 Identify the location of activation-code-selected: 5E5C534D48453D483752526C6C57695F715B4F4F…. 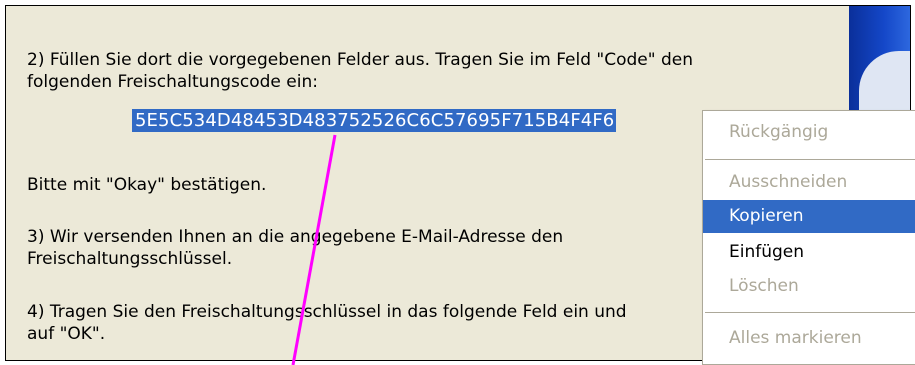
(374, 120).